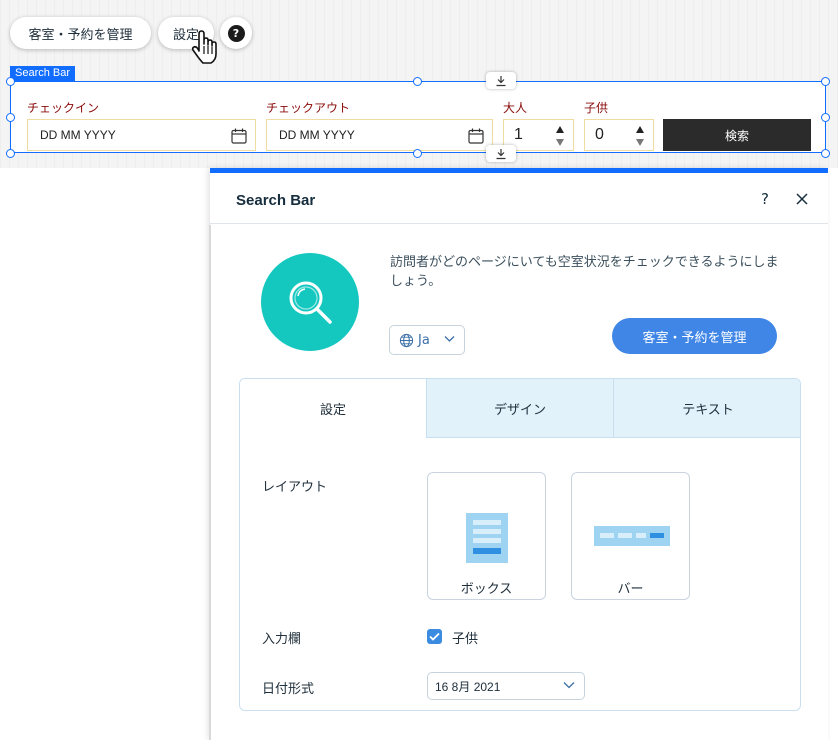  I want to click on tab-settings: 設定, so click(333, 408).